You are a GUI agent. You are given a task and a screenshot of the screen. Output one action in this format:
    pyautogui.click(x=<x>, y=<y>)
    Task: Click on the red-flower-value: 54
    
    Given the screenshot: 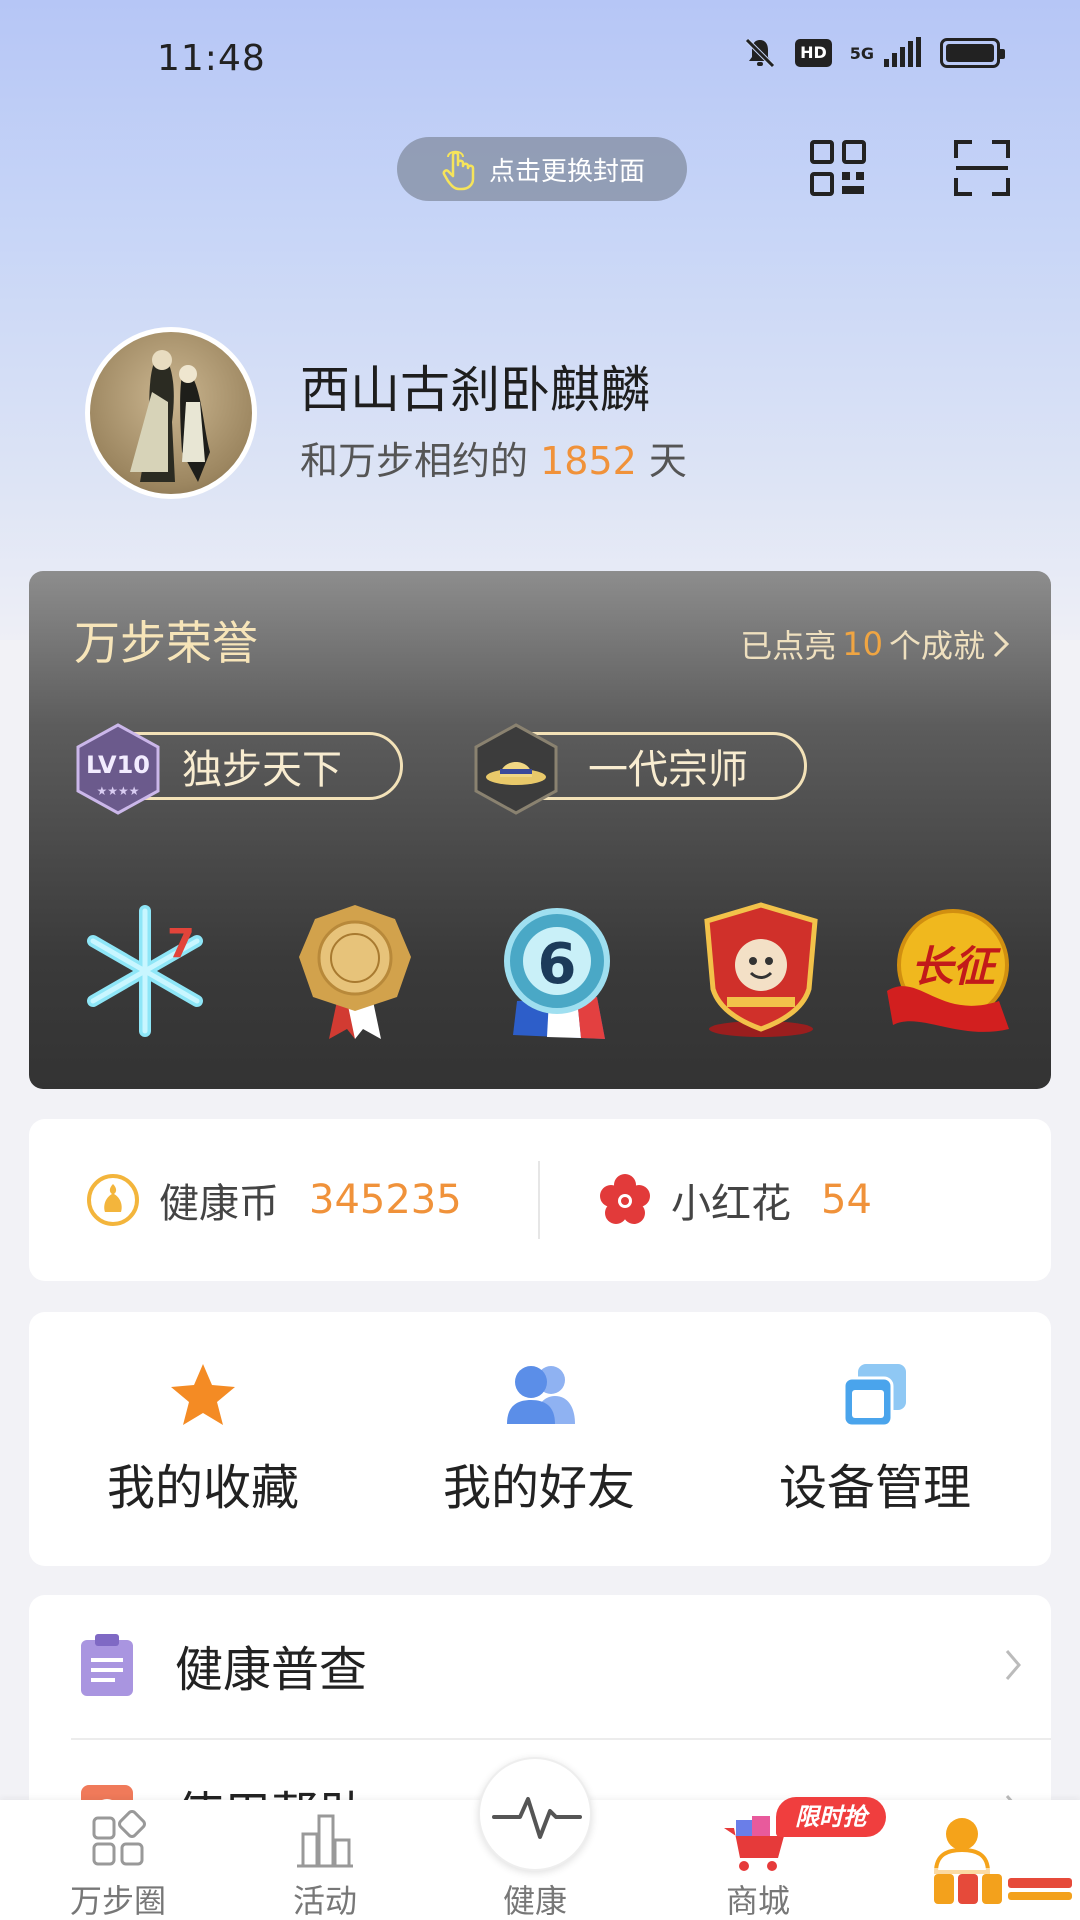 What is the action you would take?
    pyautogui.click(x=846, y=1200)
    